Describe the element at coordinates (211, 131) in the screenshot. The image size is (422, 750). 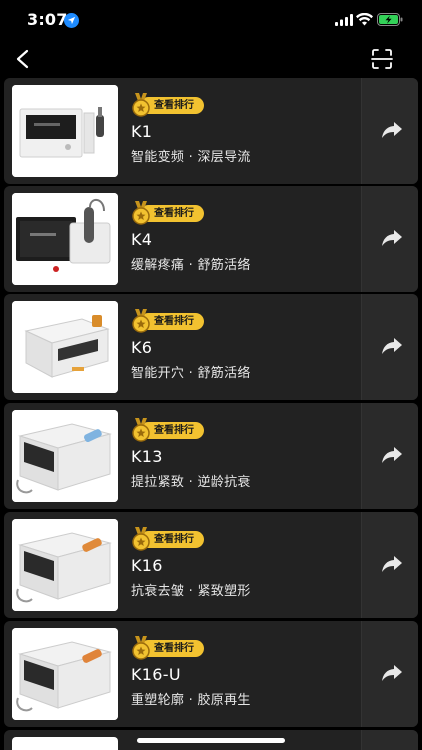
I see `product-card-k1: 查看排行 K1 智能变频 · 深层导流` at that location.